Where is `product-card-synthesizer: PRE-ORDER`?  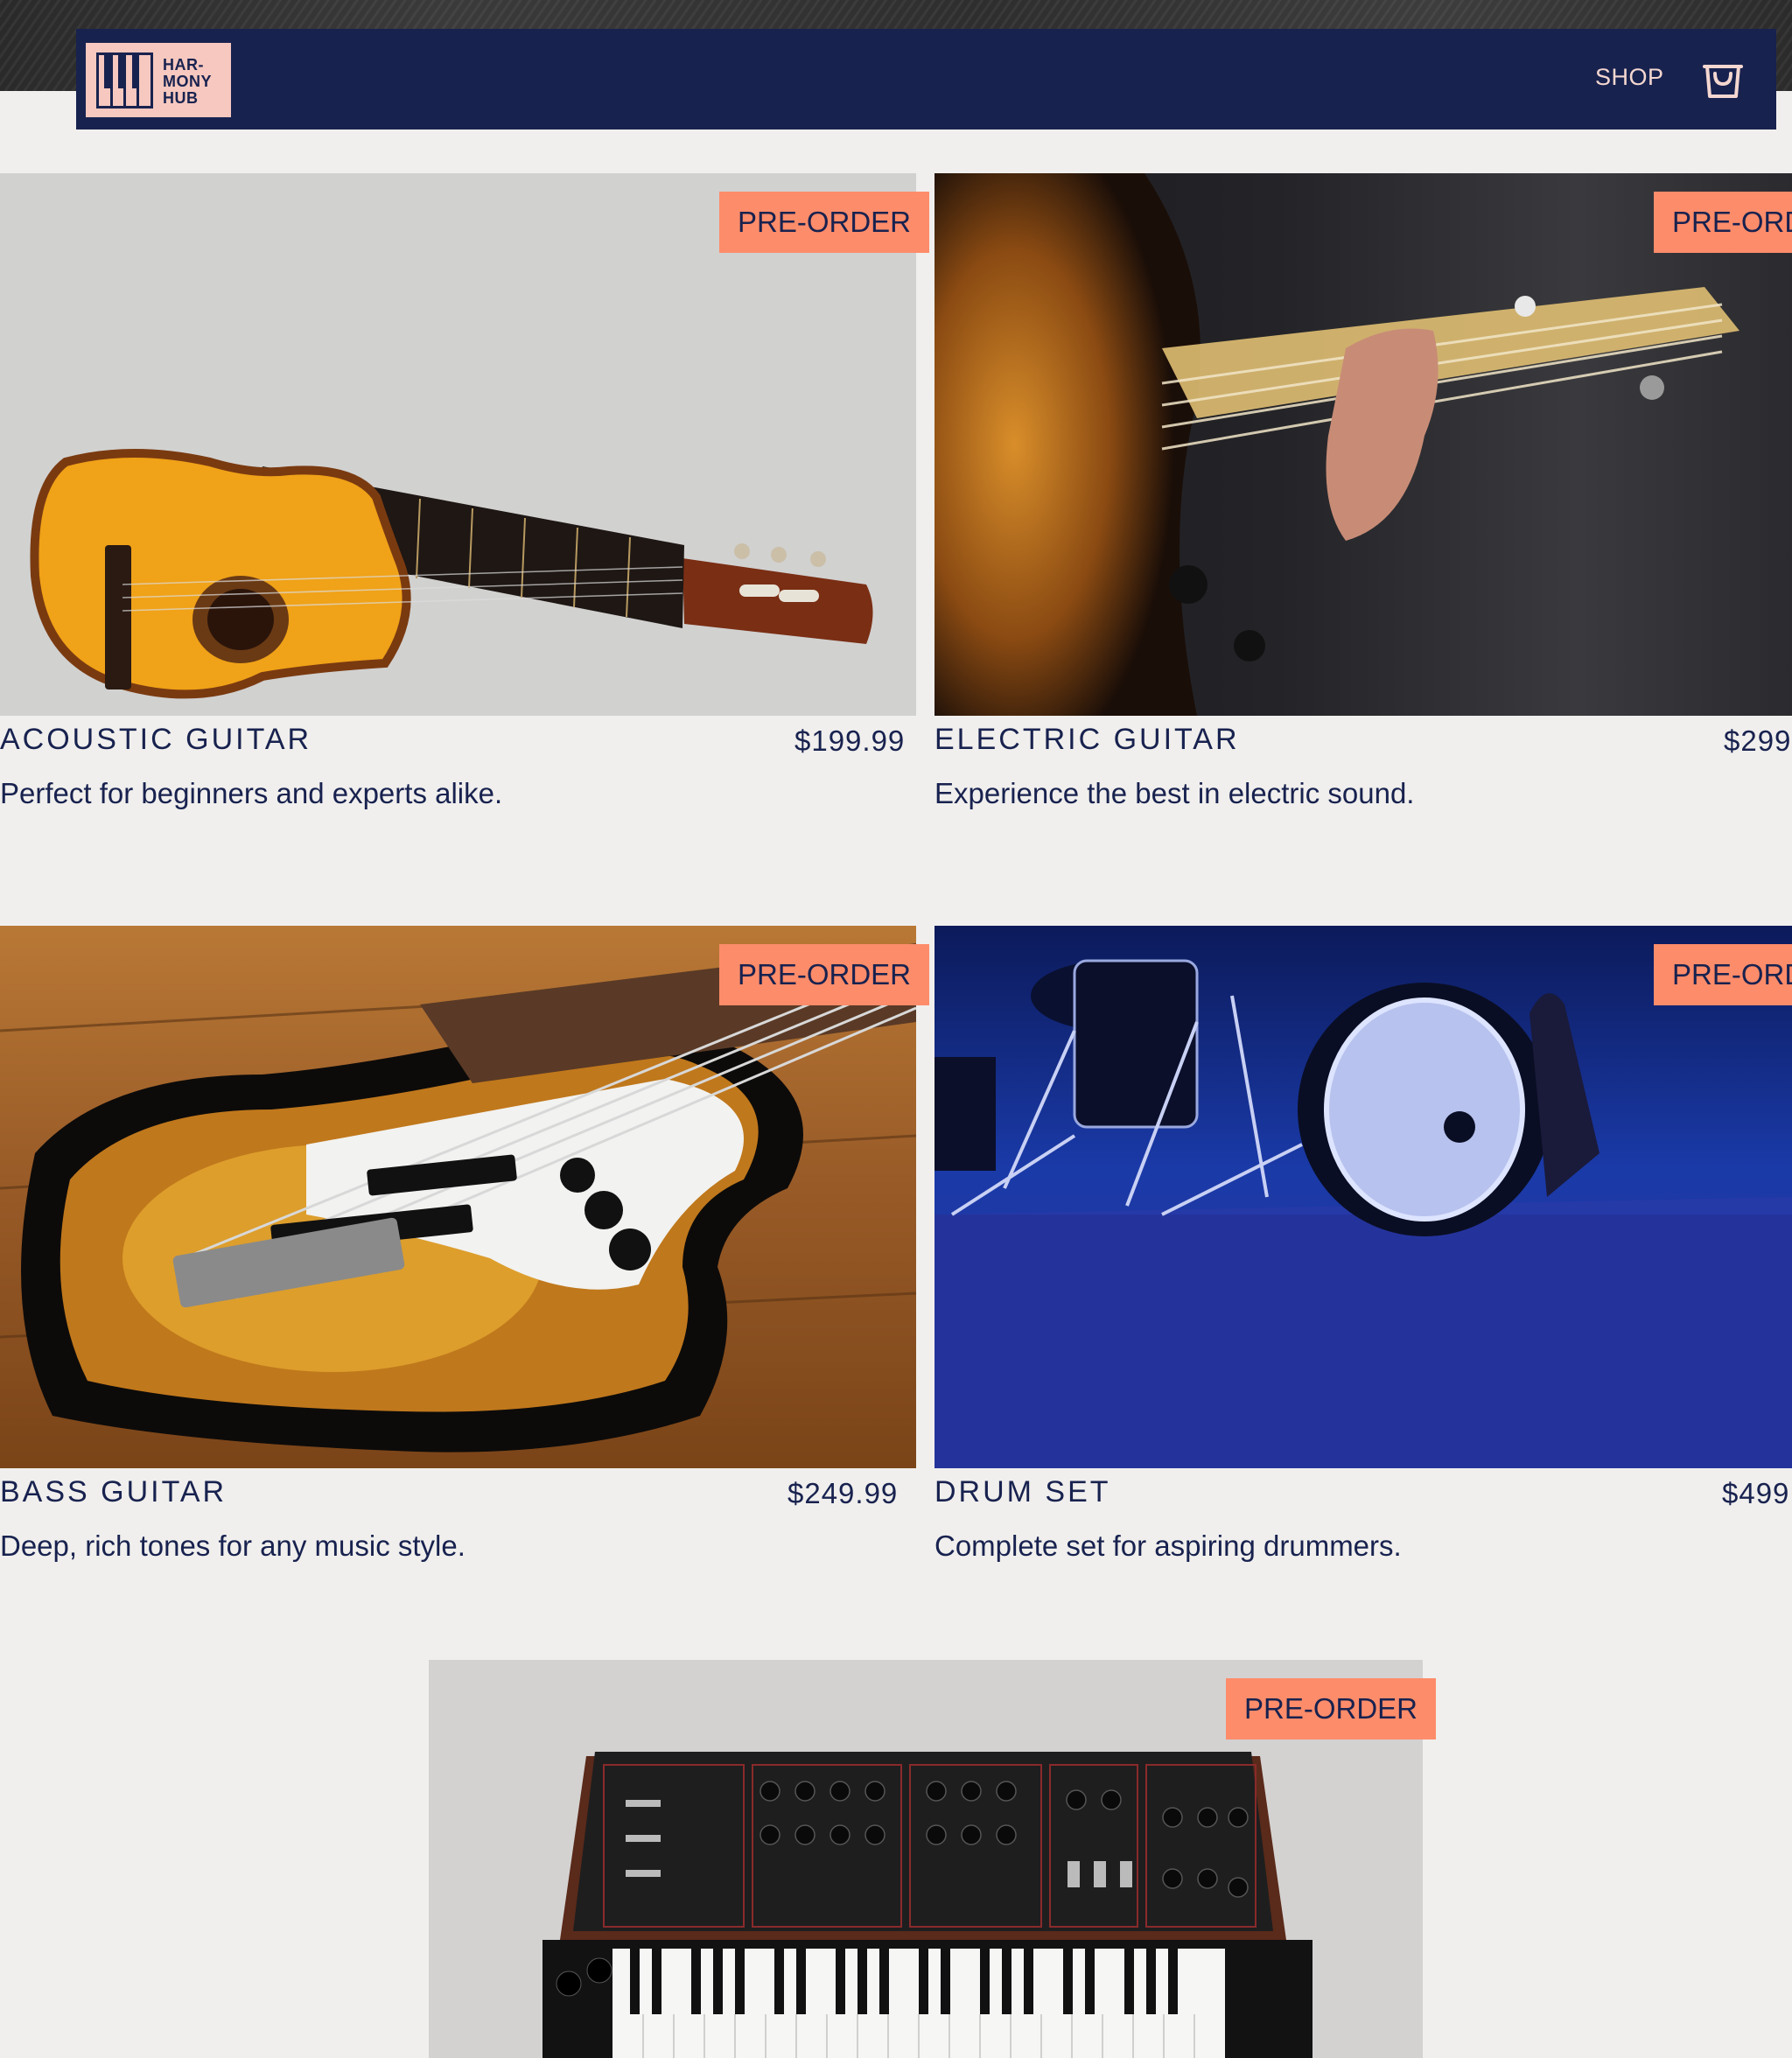
product-card-synthesizer: PRE-ORDER is located at coordinates (933, 1859).